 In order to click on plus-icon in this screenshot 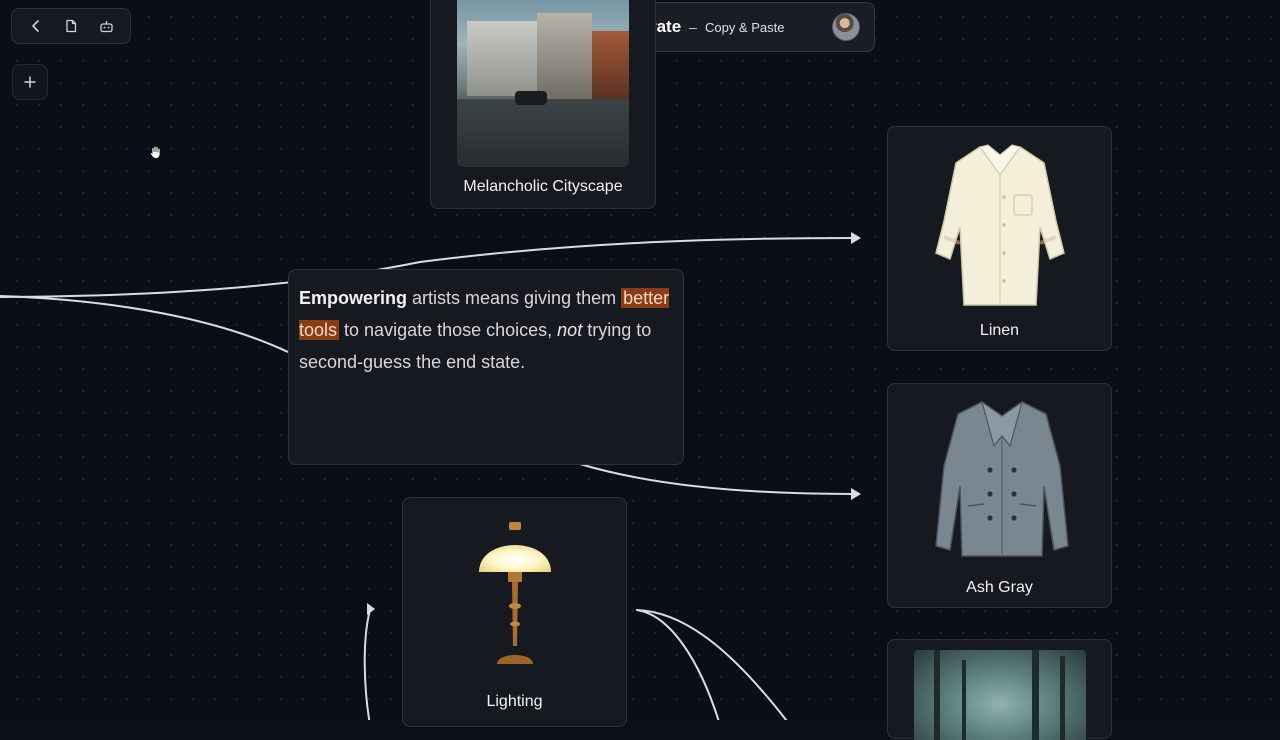, I will do `click(30, 82)`.